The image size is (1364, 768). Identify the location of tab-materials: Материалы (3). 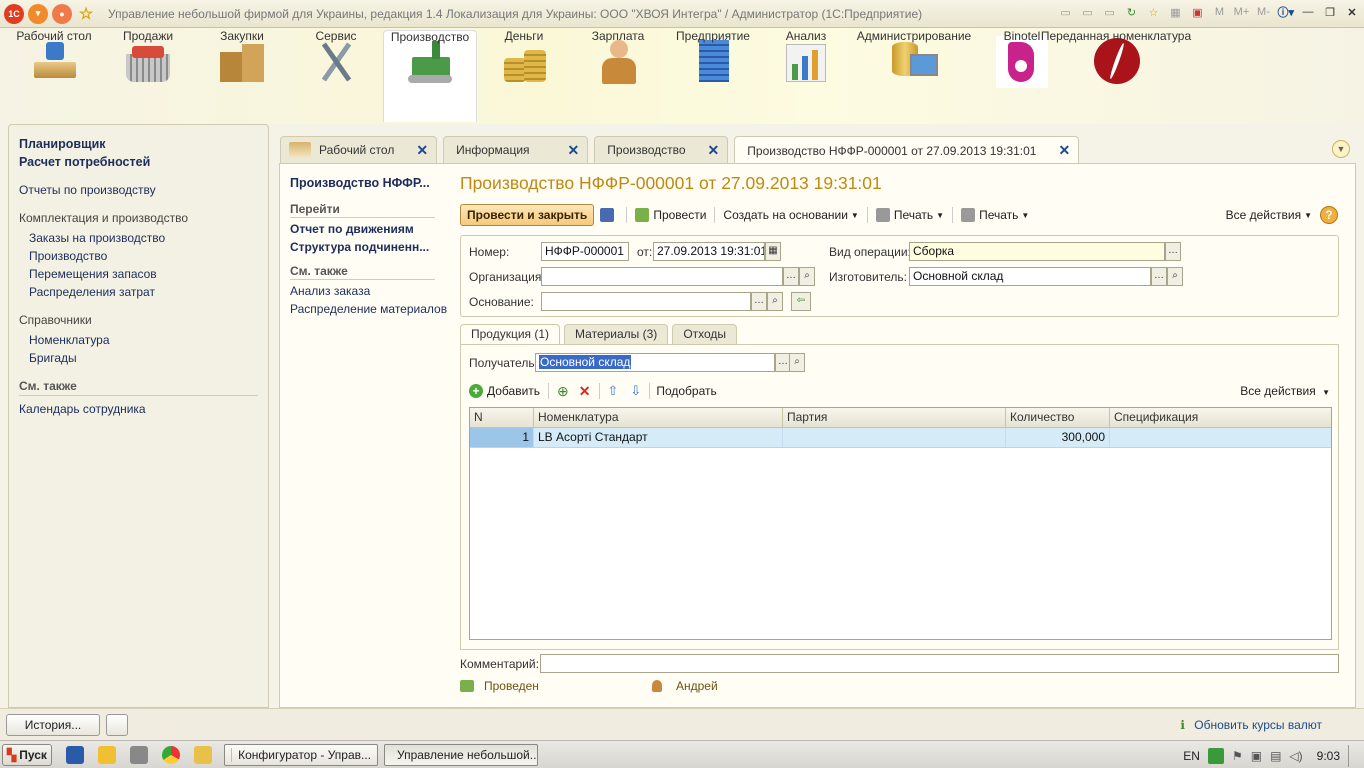
(616, 334).